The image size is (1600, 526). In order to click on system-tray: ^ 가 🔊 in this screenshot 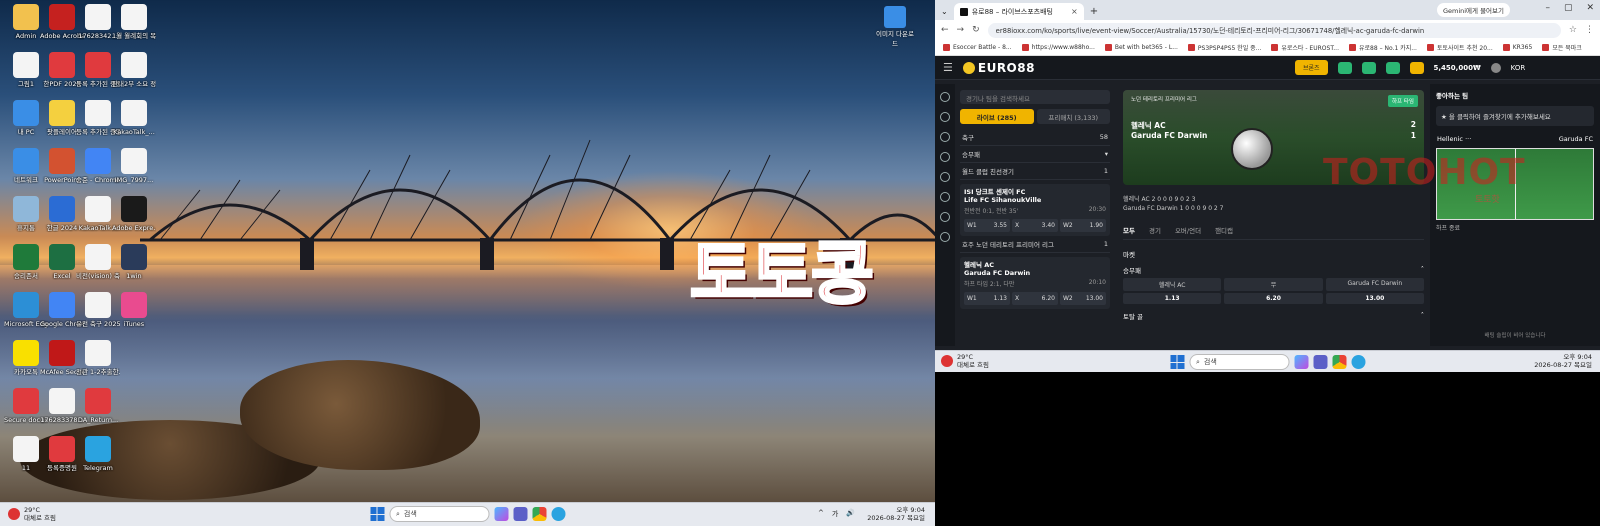, I will do `click(836, 514)`.